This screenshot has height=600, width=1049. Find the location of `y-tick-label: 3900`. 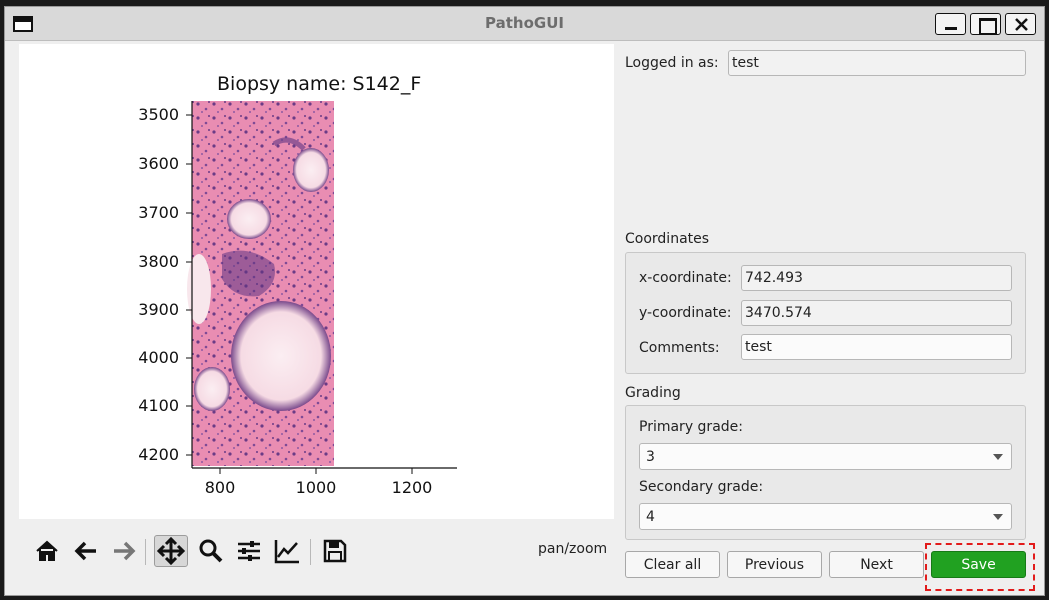

y-tick-label: 3900 is located at coordinates (158, 309).